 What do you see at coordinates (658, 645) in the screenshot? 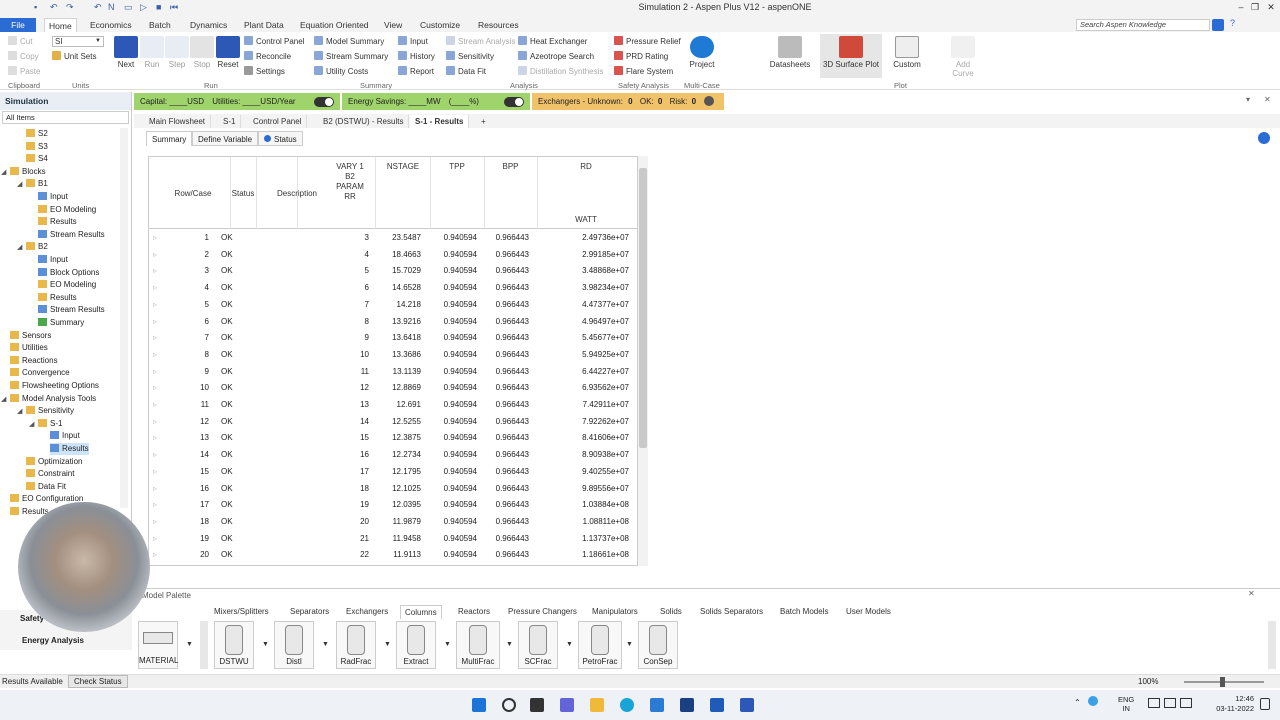
I see `palette-consep: ConSep` at bounding box center [658, 645].